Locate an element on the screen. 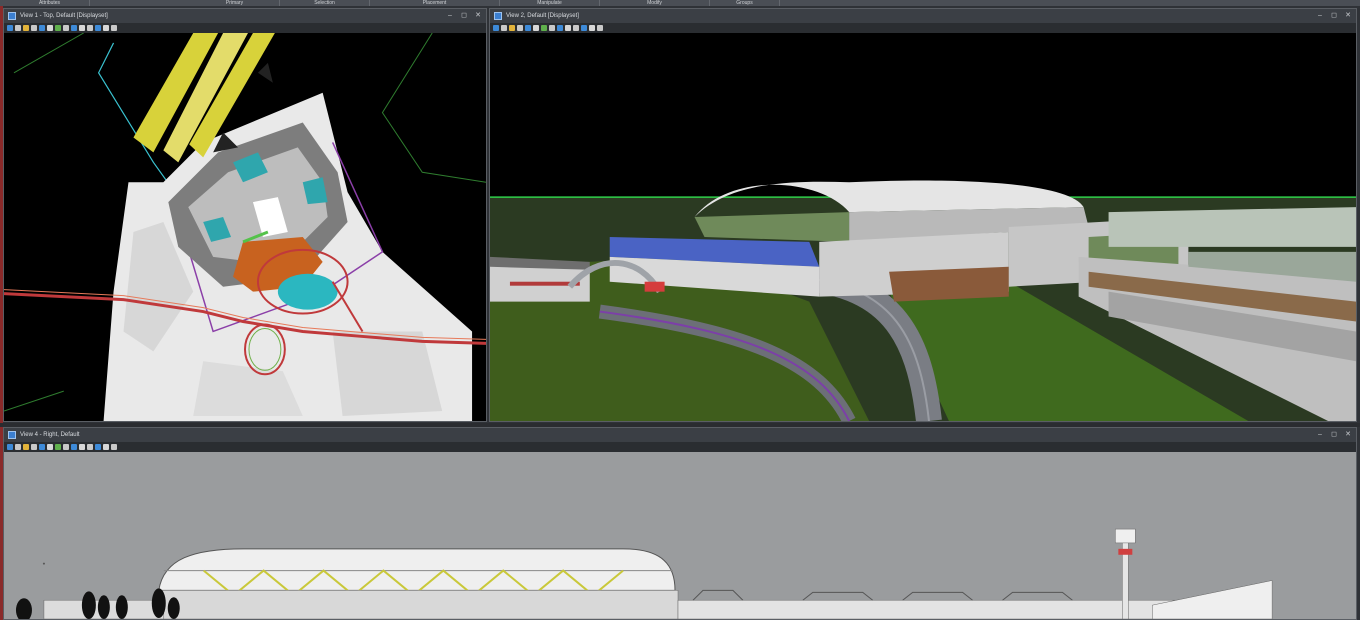 This screenshot has width=1360, height=620. view-4-title: View 4 - Right, Default is located at coordinates (50, 435).